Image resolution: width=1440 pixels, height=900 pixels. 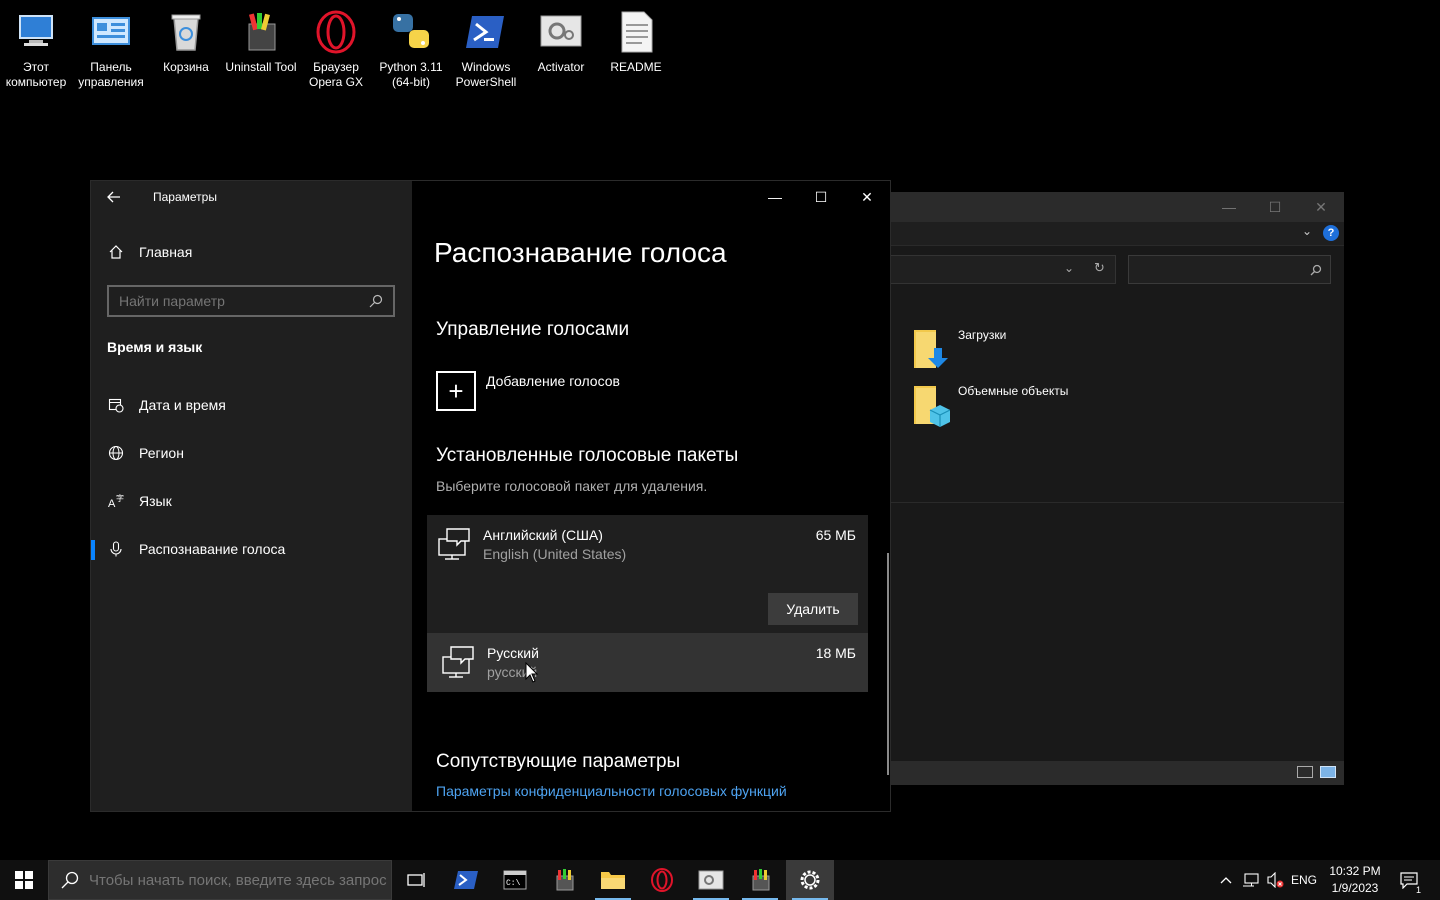 I want to click on plus-icon: +, so click(x=456, y=391).